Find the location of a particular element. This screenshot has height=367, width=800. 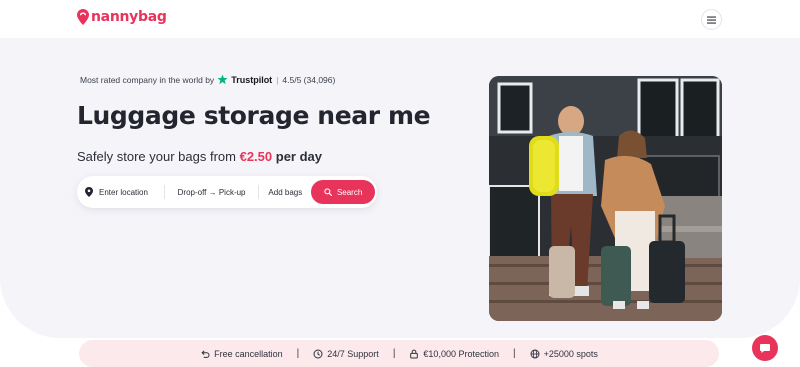

feature-label: 24/7 Support is located at coordinates (353, 353).